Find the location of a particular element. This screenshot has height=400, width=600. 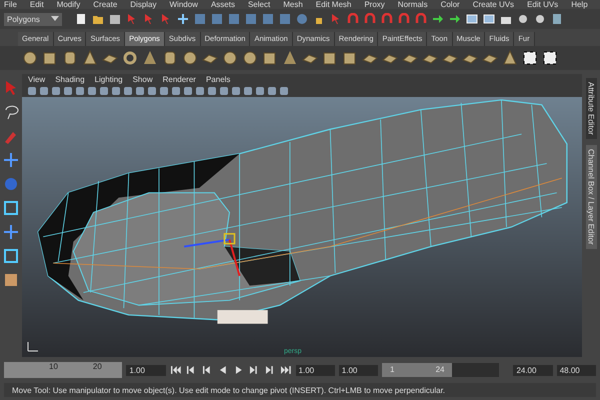

panel-menu-item: View is located at coordinates (37, 79).